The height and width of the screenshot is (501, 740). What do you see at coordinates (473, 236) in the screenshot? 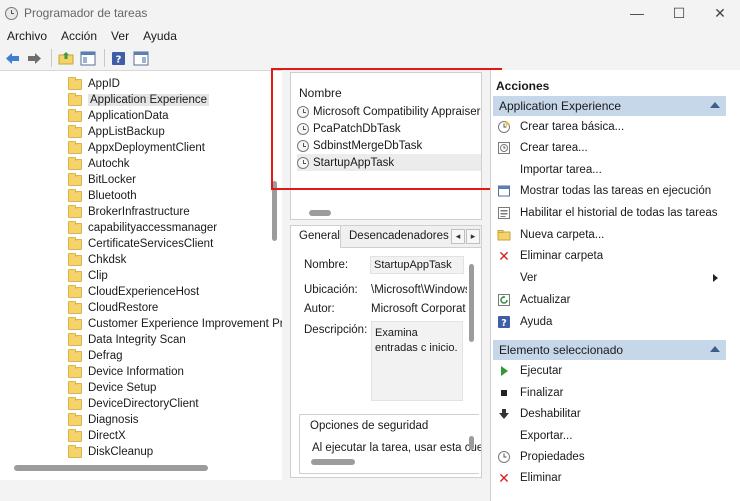
I see `tab-scroll-right-icon: ▸` at bounding box center [473, 236].